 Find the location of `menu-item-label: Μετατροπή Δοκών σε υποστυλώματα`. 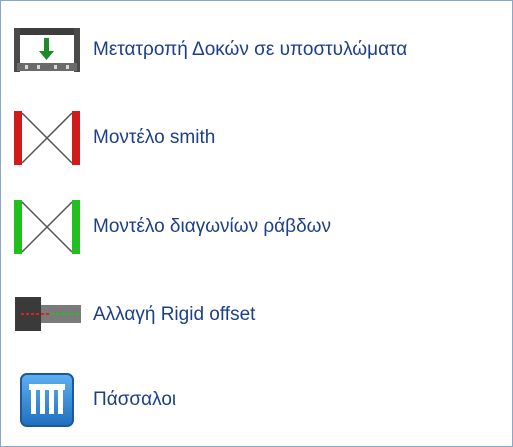

menu-item-label: Μετατροπή Δοκών σε υποστυλώματα is located at coordinates (250, 49).